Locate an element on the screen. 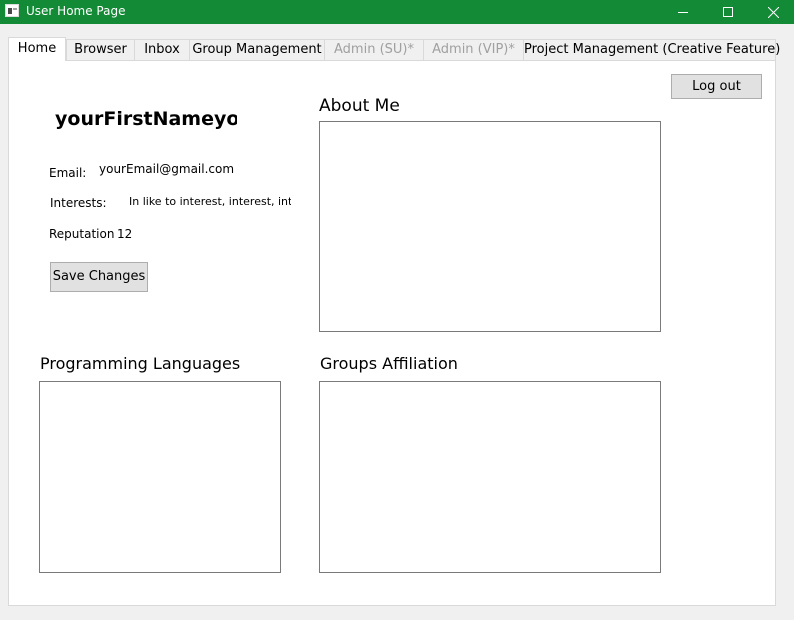  logout-button: Log out is located at coordinates (716, 86).